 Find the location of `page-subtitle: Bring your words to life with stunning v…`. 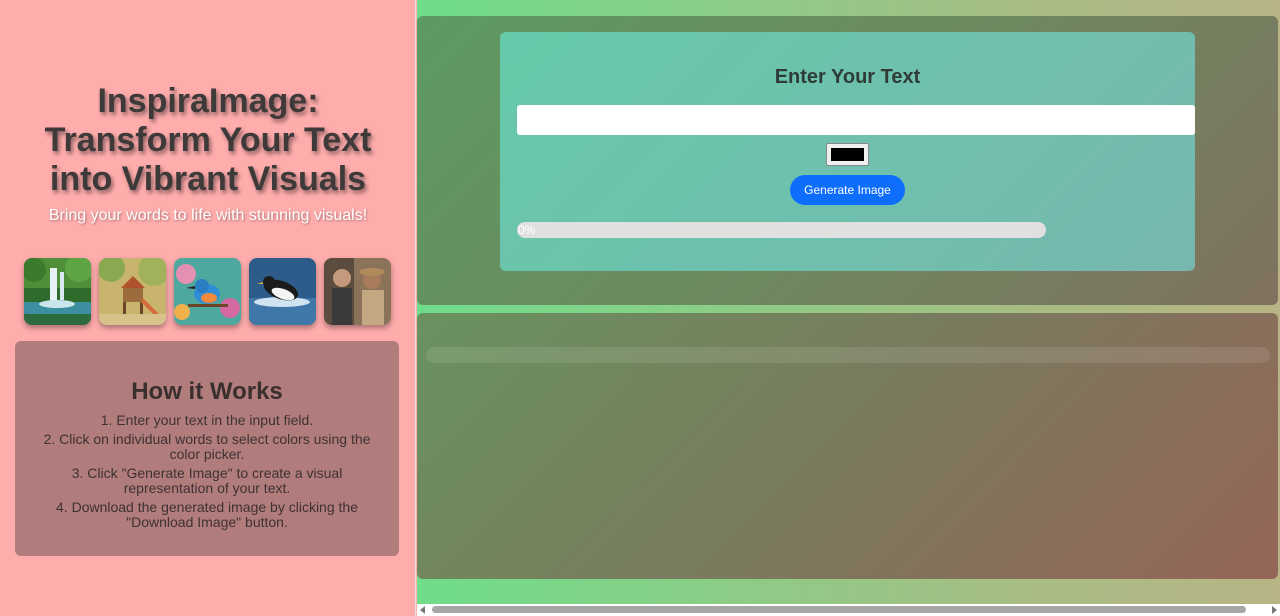

page-subtitle: Bring your words to life with stunning v… is located at coordinates (208, 215).